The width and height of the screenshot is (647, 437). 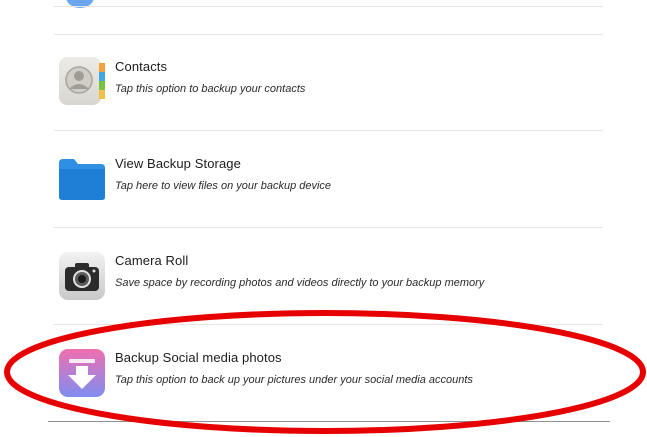 I want to click on item-title: Backup Social media photos, so click(x=198, y=357).